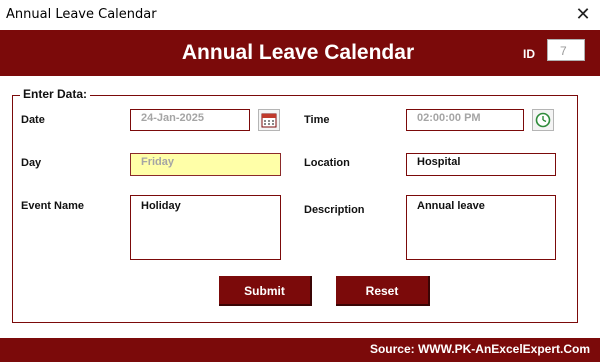 This screenshot has height=362, width=600. Describe the element at coordinates (317, 120) in the screenshot. I see `time-label: Time` at that location.